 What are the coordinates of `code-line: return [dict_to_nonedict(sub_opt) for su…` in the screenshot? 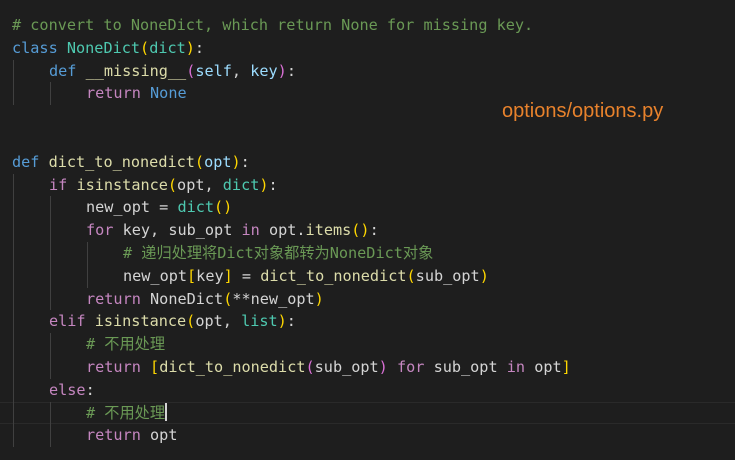 It's located at (367, 367).